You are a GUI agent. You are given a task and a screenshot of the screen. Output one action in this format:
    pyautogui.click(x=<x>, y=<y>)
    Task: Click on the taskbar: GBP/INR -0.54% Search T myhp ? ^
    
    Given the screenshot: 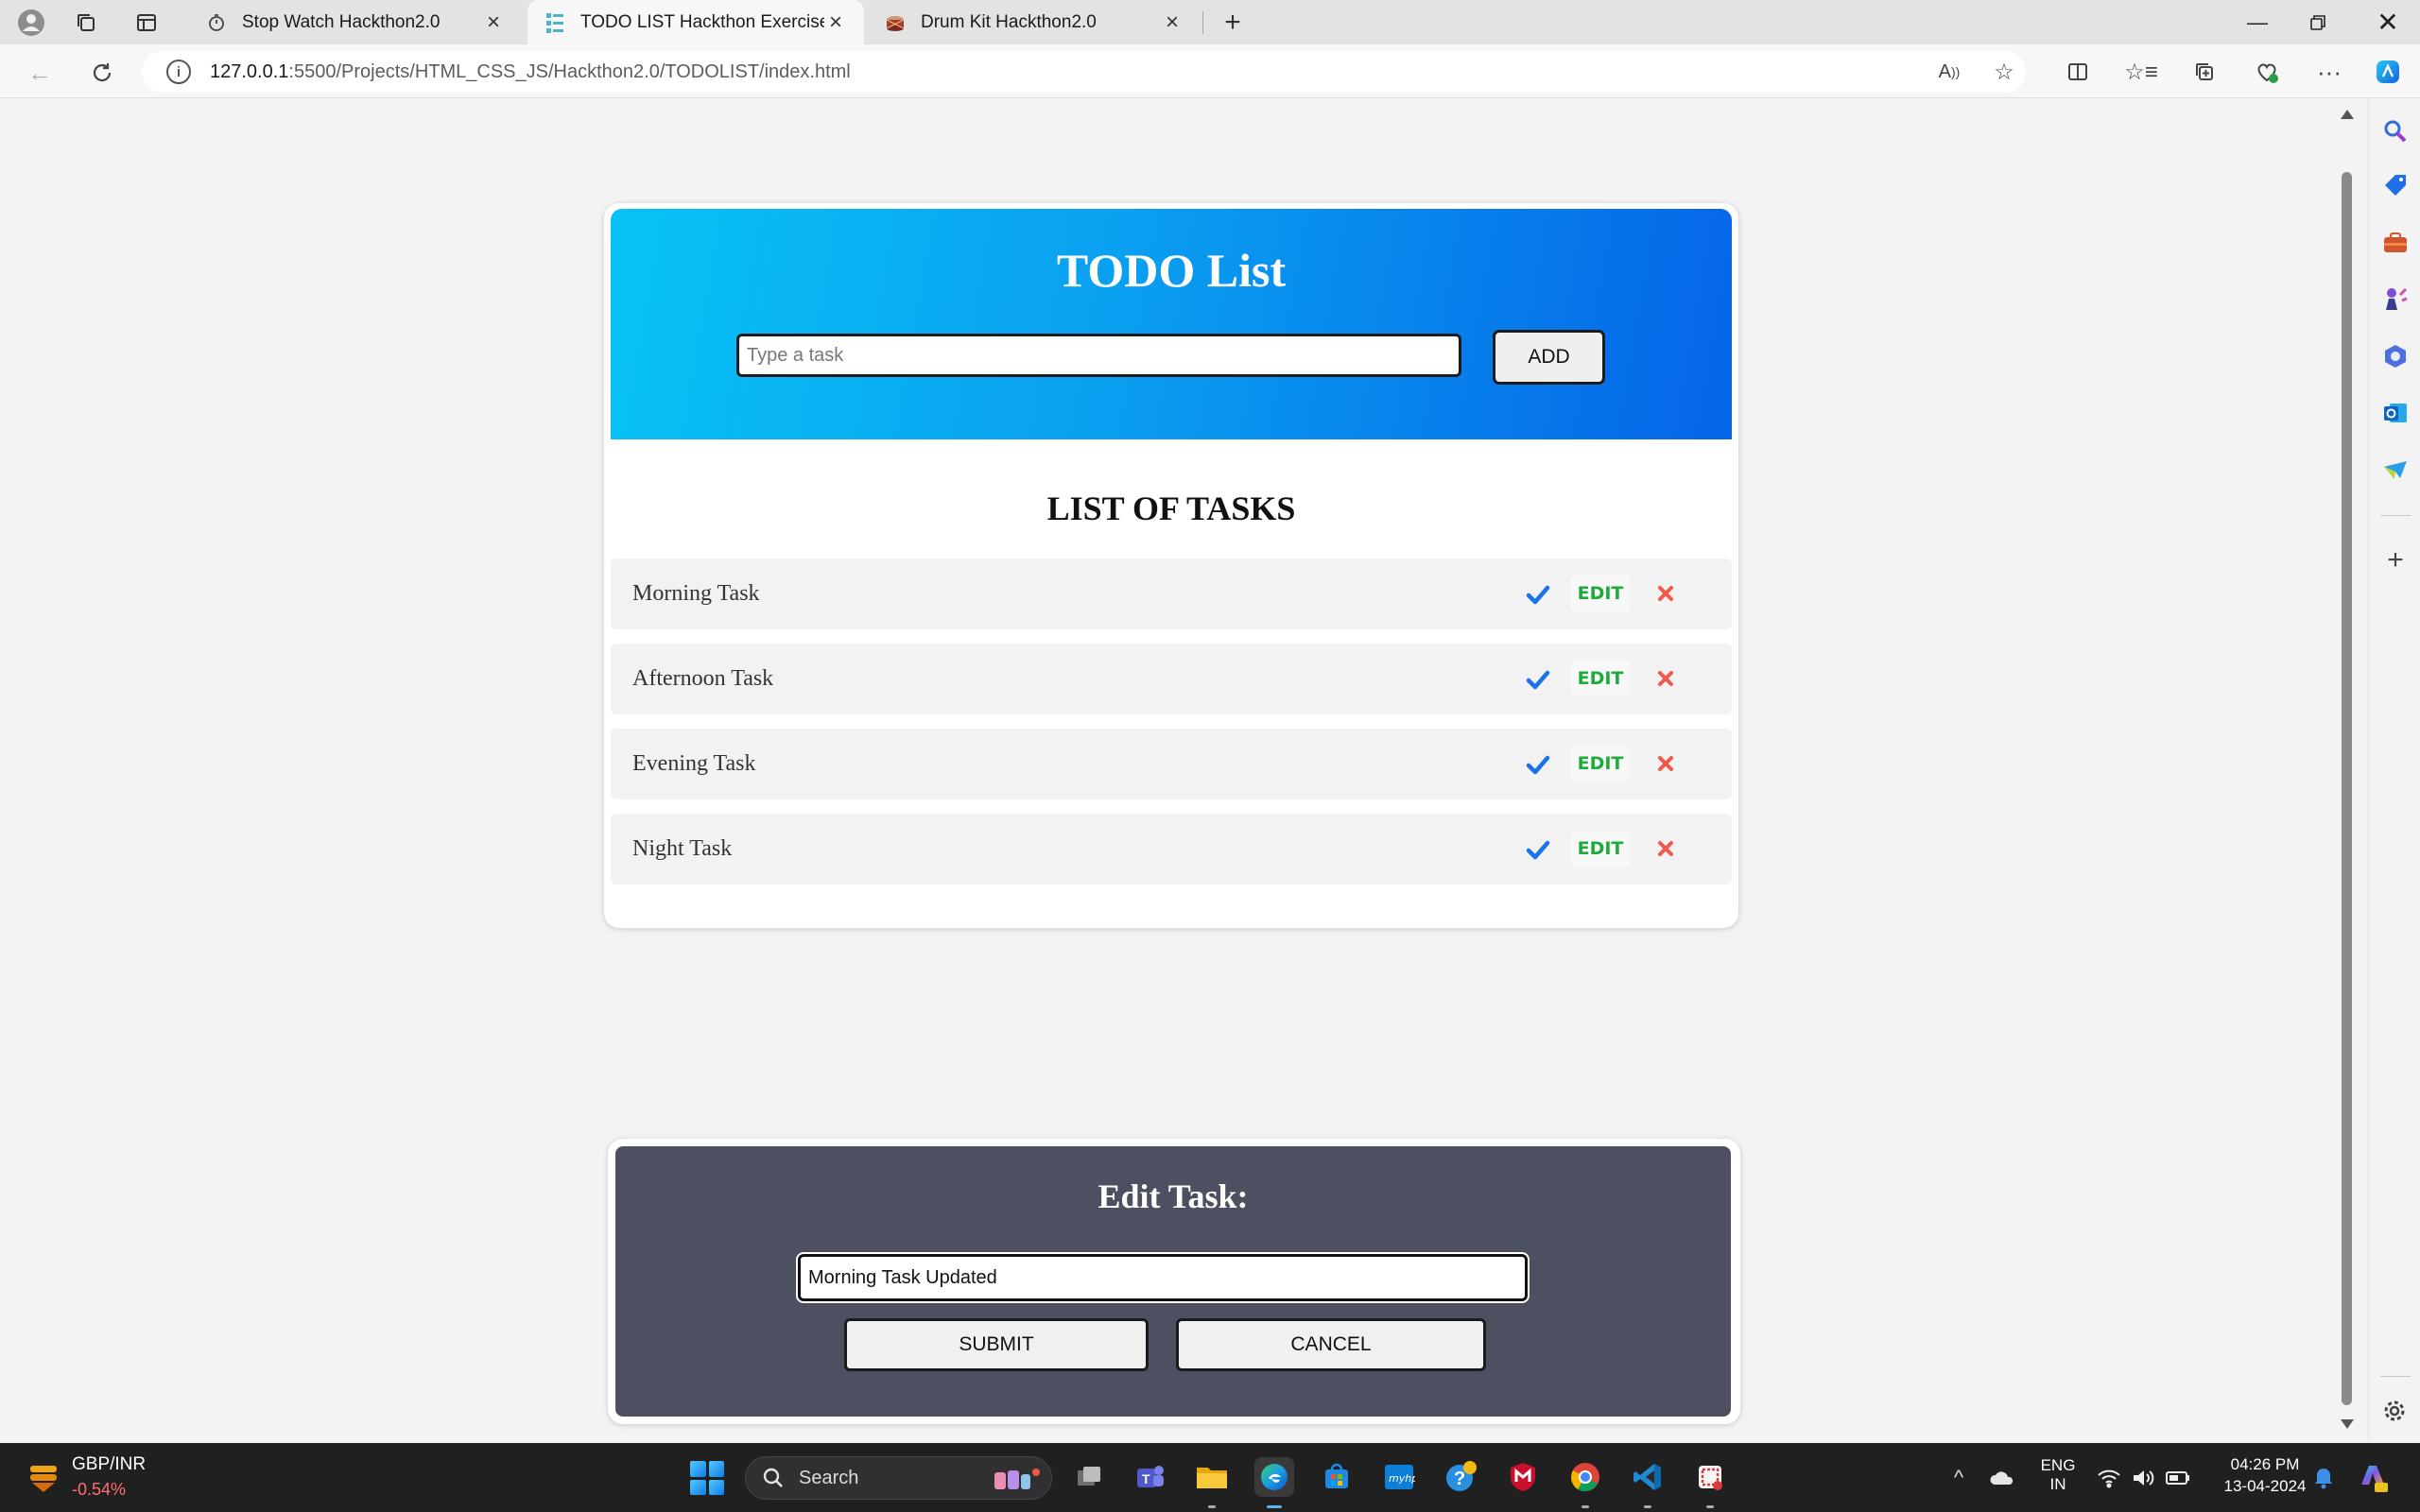 What is the action you would take?
    pyautogui.click(x=1210, y=1477)
    